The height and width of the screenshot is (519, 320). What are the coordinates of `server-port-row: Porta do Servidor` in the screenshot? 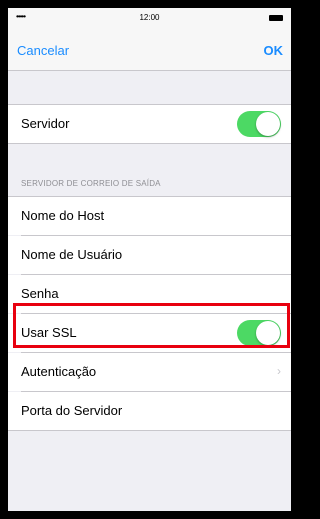 It's located at (149, 411).